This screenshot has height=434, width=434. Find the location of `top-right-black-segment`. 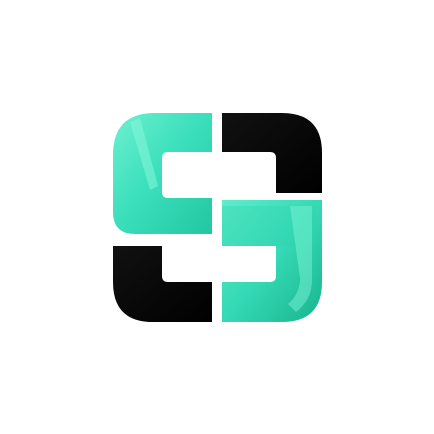

top-right-black-segment is located at coordinates (272, 153).